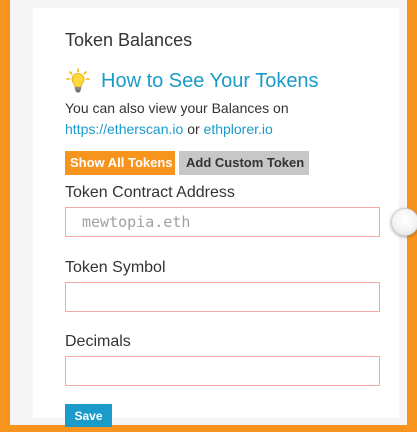 Image resolution: width=417 pixels, height=432 pixels. I want to click on contract-address-input, so click(222, 222).